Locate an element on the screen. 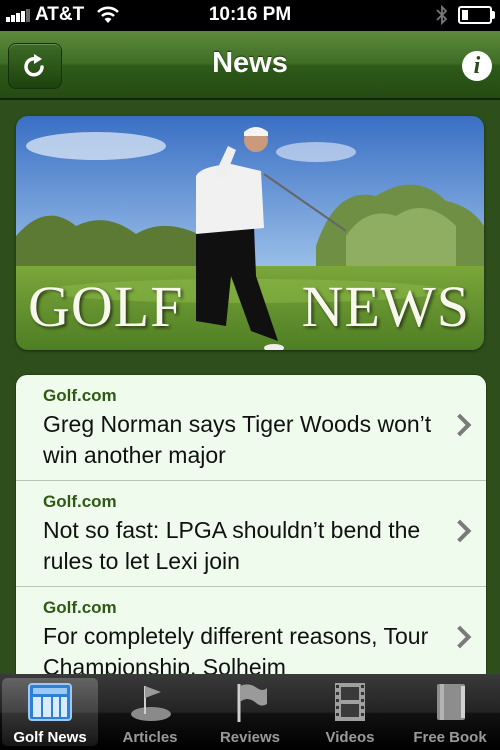 Image resolution: width=500 pixels, height=750 pixels. golf-flag-icon is located at coordinates (151, 703).